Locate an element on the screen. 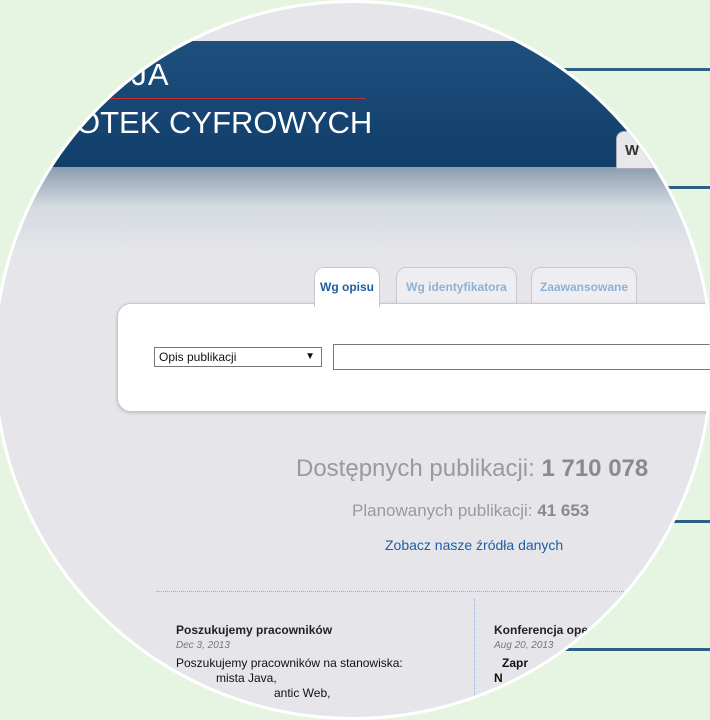  news-date-jobs: Dec 3, 2013 is located at coordinates (203, 645).